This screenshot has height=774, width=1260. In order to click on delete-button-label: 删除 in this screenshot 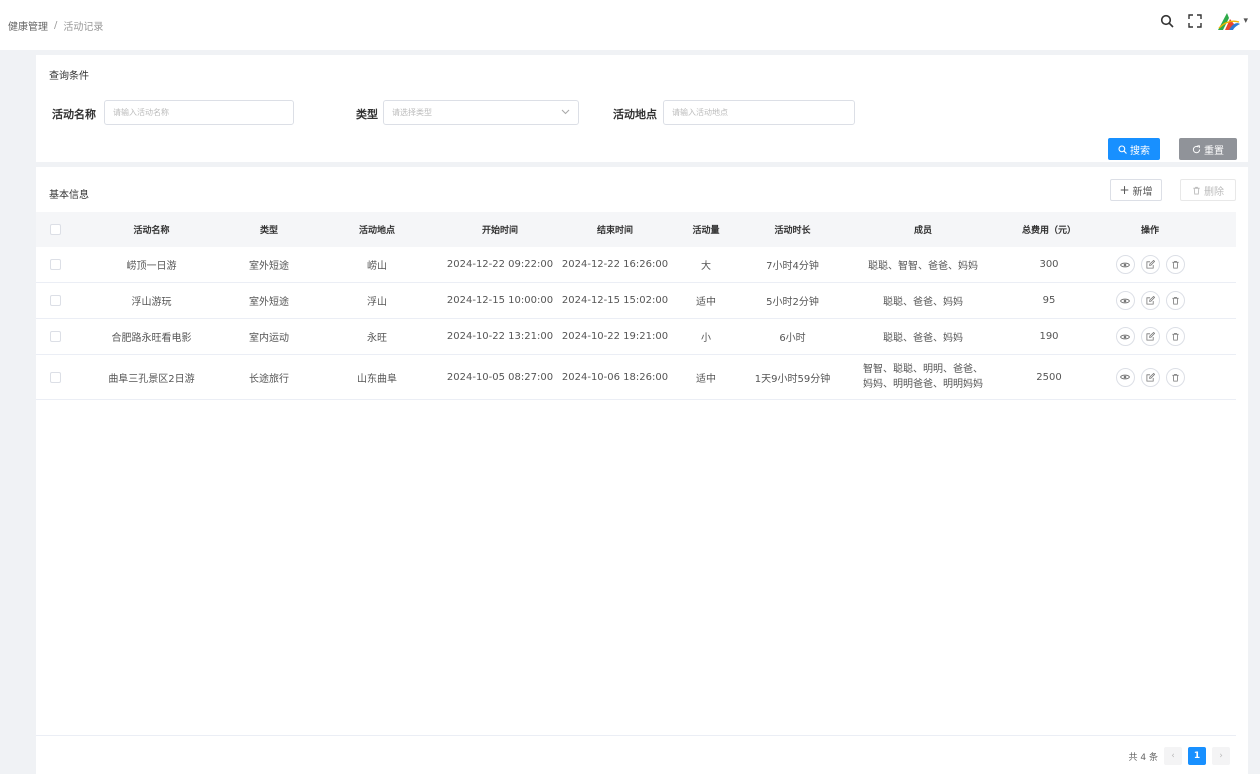, I will do `click(1214, 192)`.